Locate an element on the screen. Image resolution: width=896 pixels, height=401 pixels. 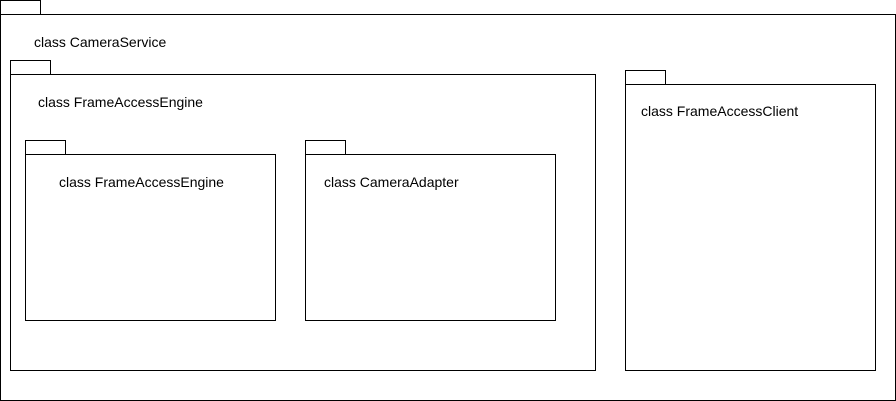
package-tab-camera-adapter is located at coordinates (325, 147).